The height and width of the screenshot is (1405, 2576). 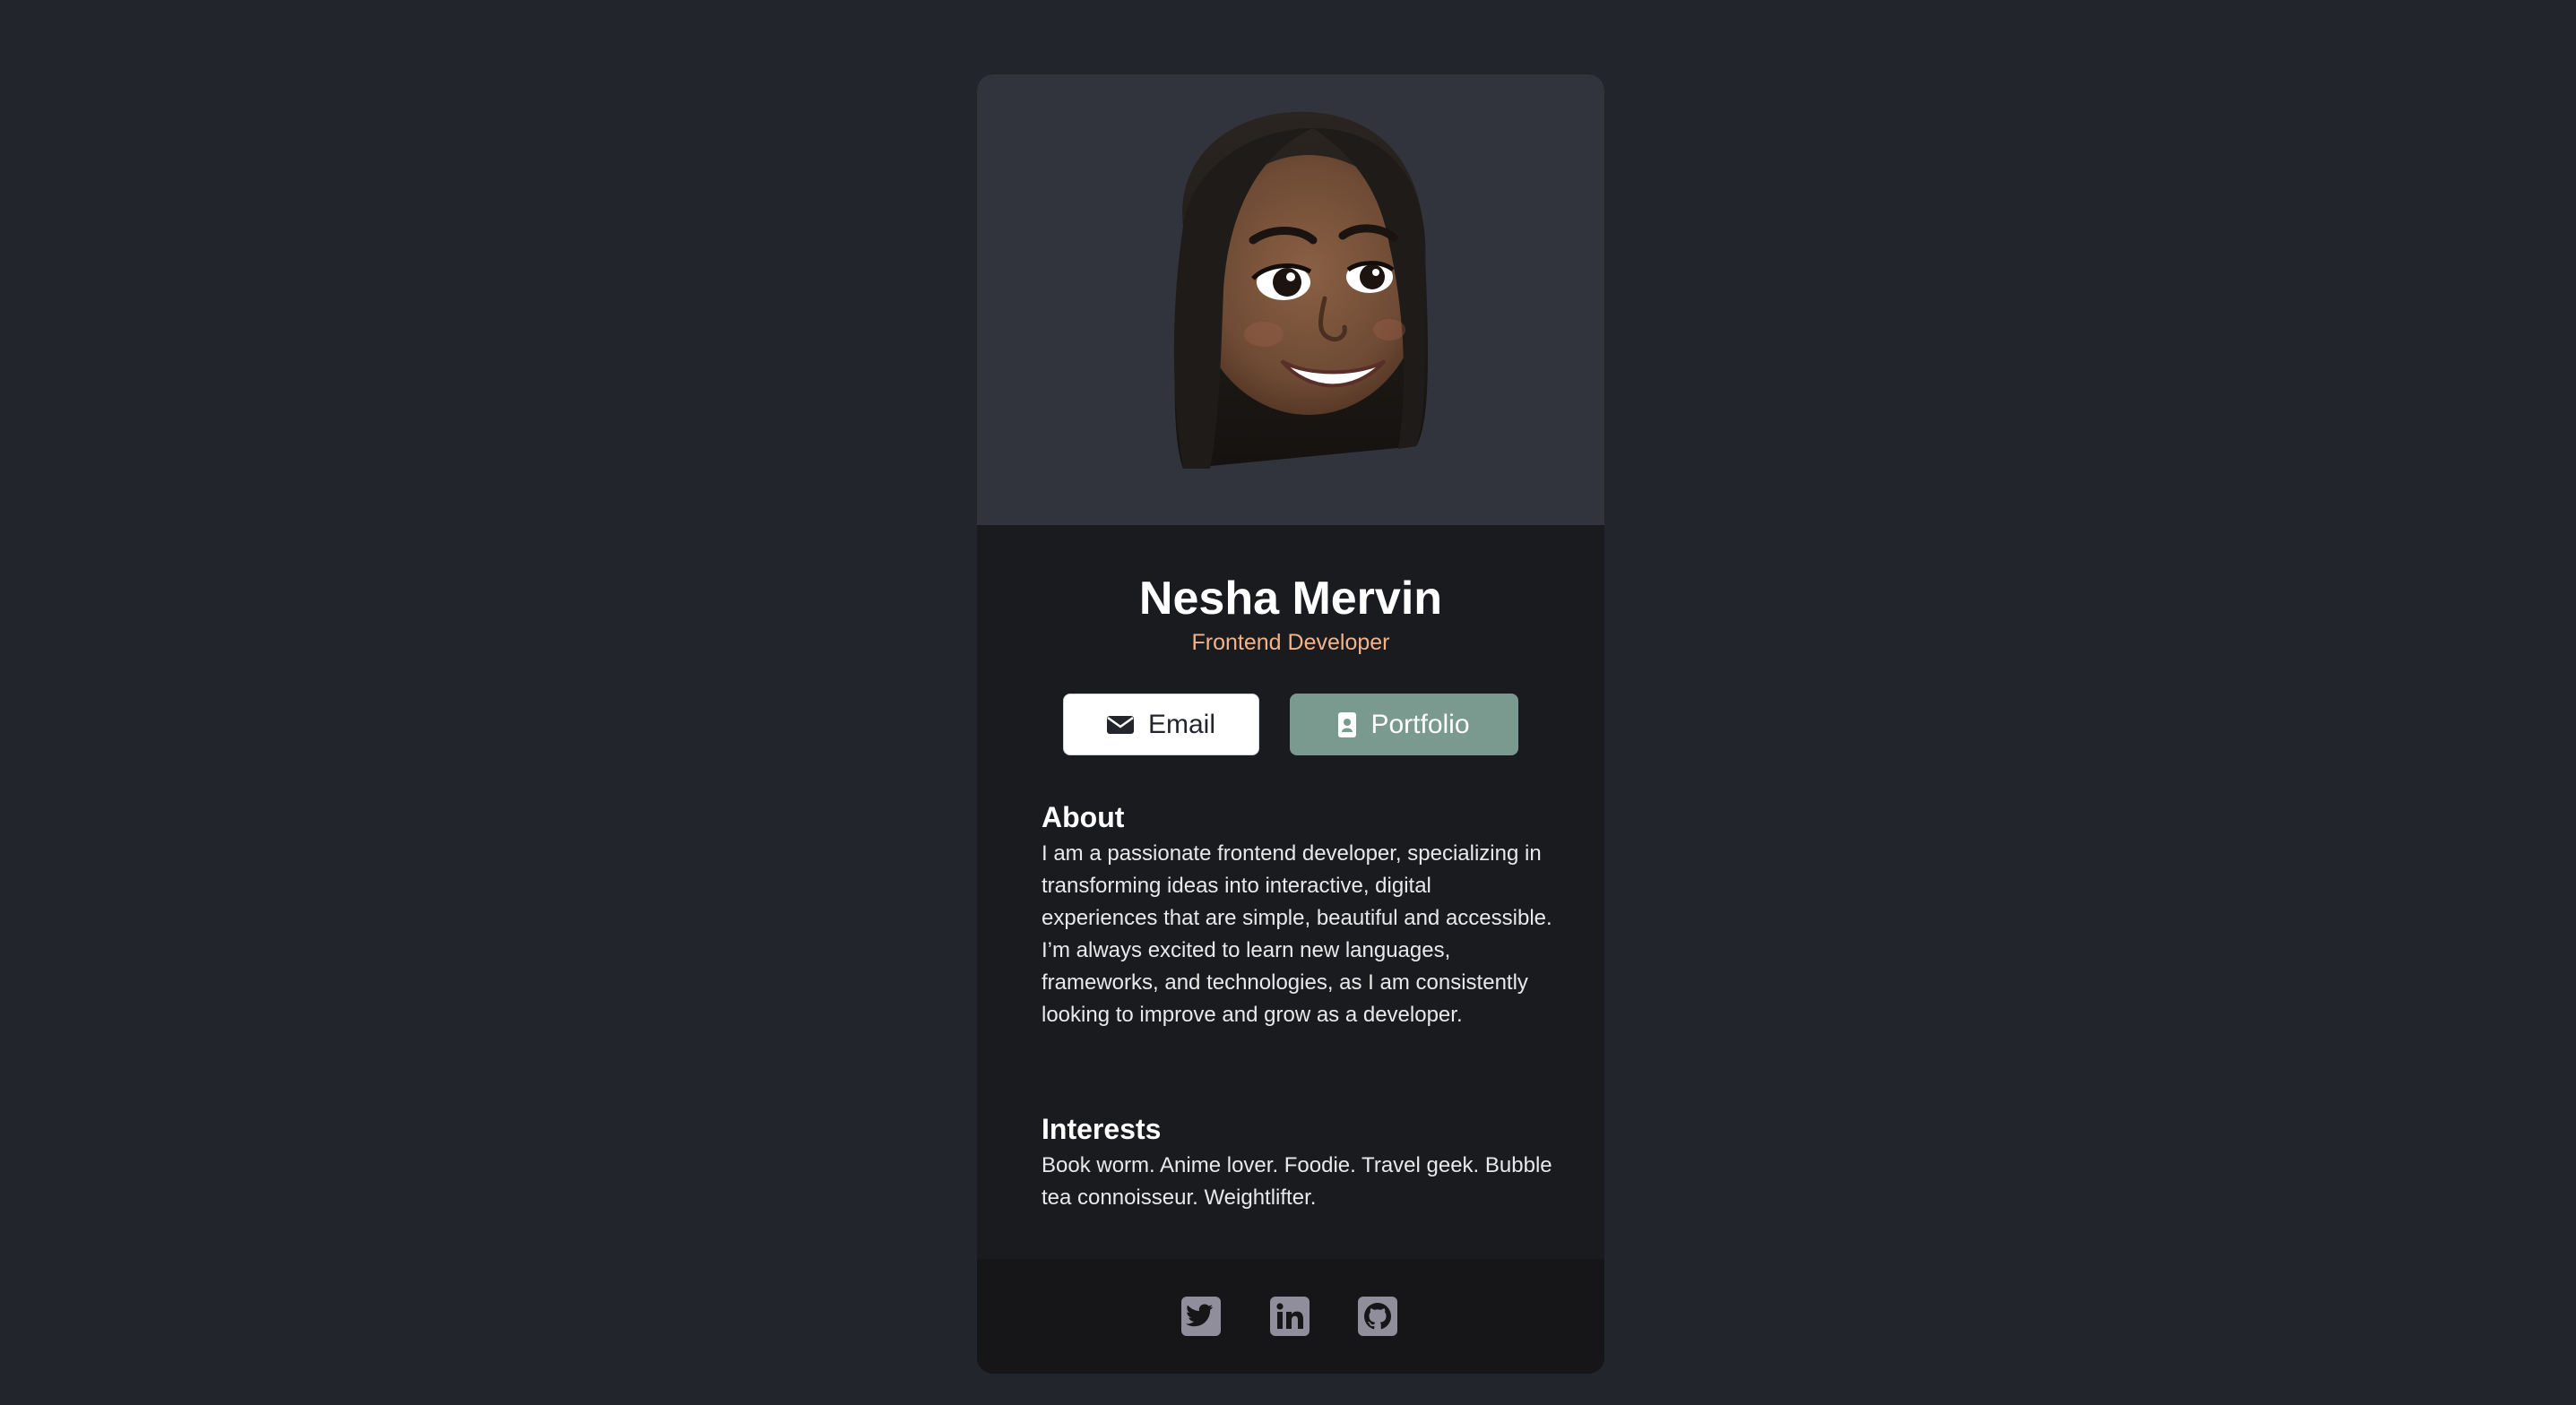 What do you see at coordinates (1120, 725) in the screenshot?
I see `envelope-icon` at bounding box center [1120, 725].